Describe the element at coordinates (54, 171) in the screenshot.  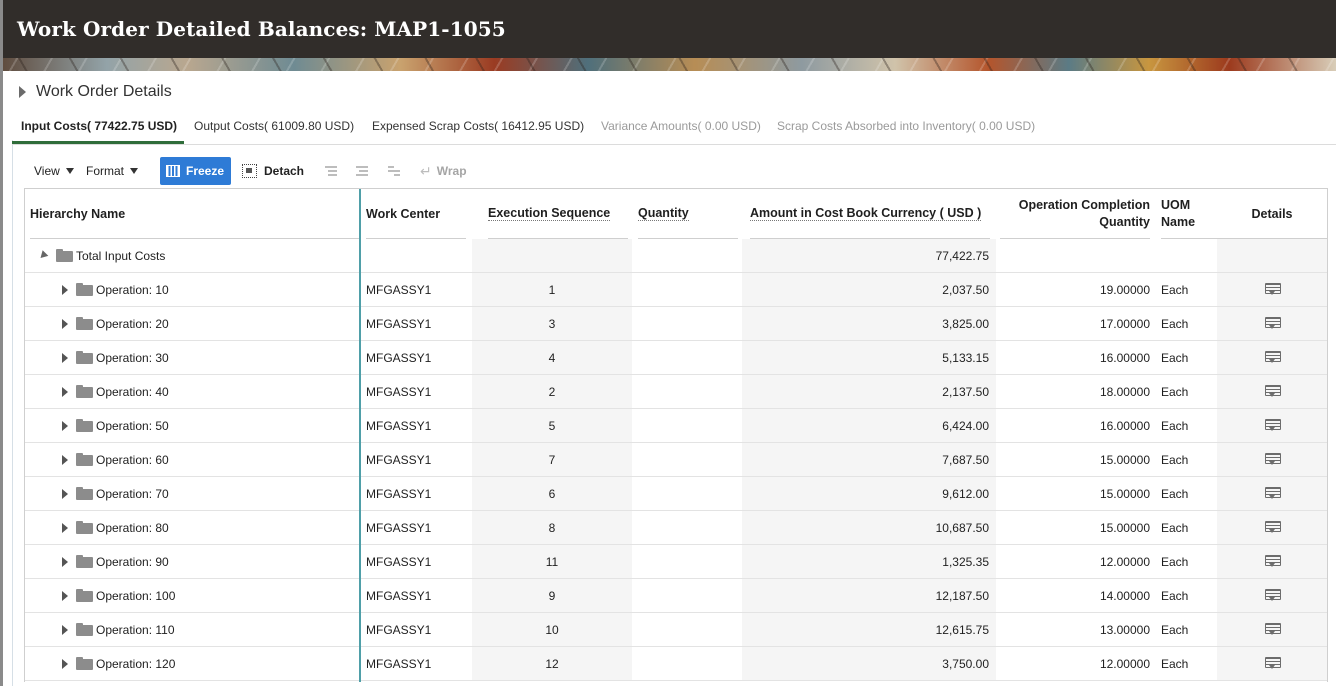
I see `view-menu: View` at that location.